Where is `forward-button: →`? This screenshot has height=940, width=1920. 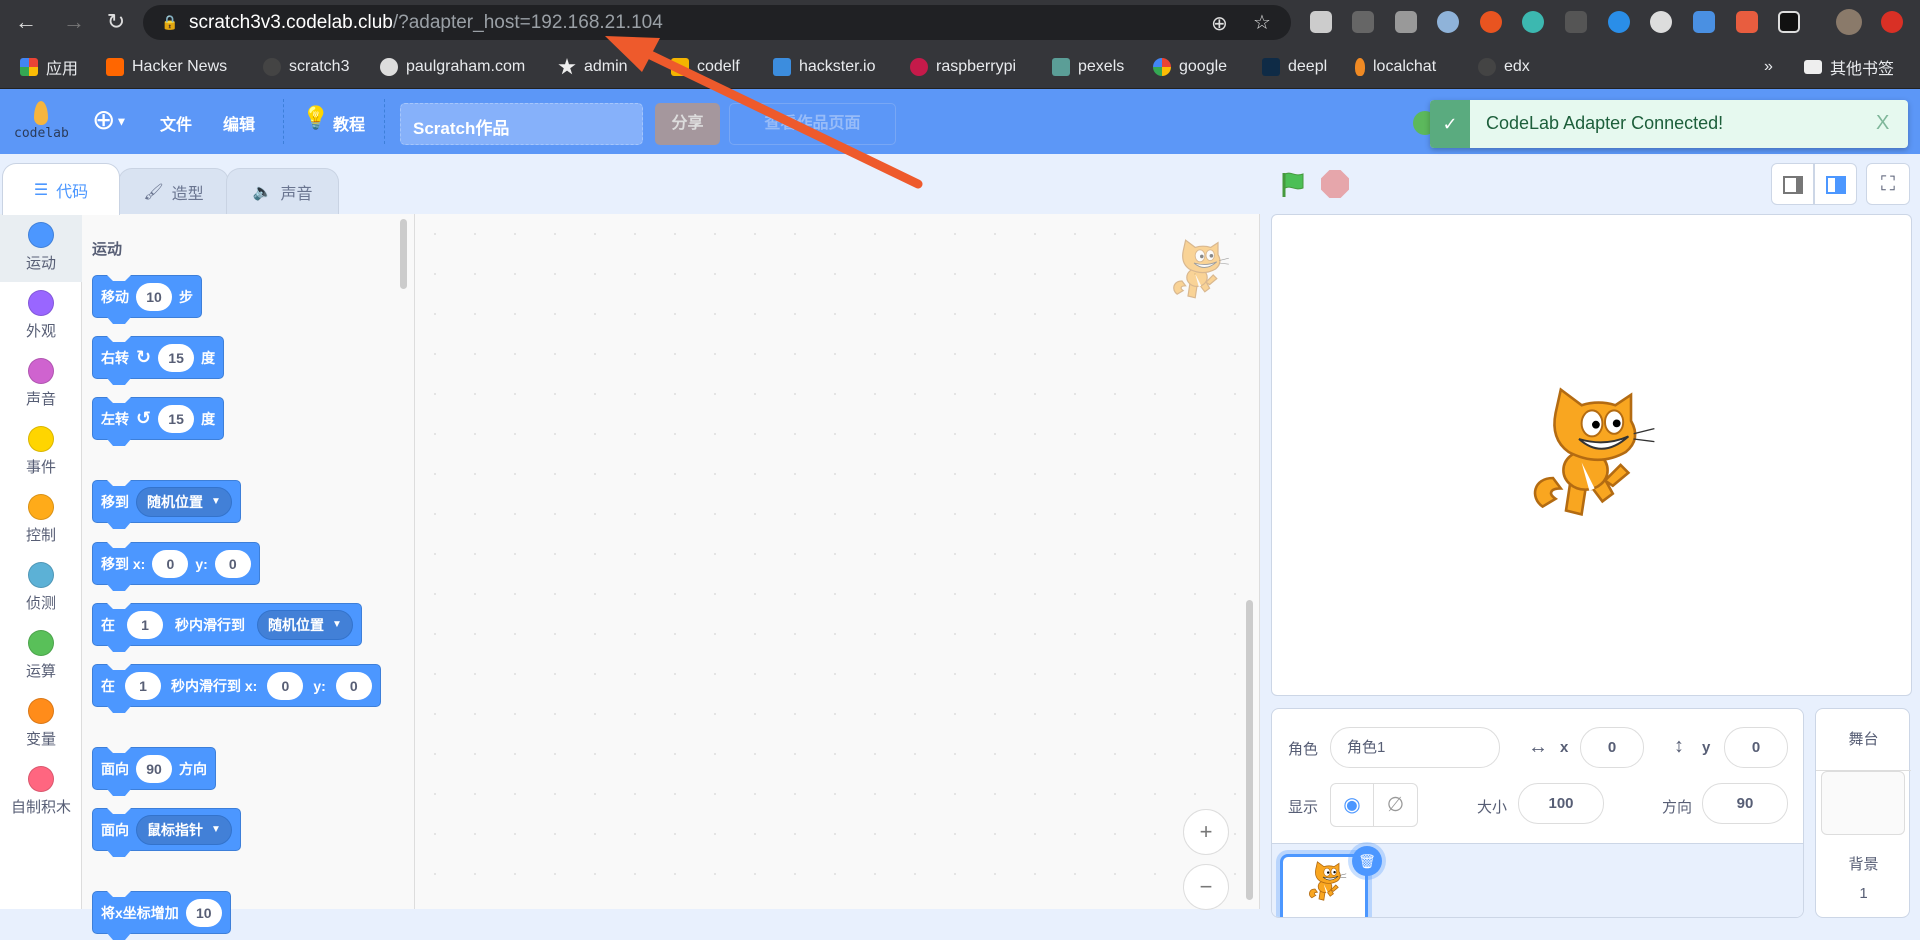 forward-button: → is located at coordinates (74, 22).